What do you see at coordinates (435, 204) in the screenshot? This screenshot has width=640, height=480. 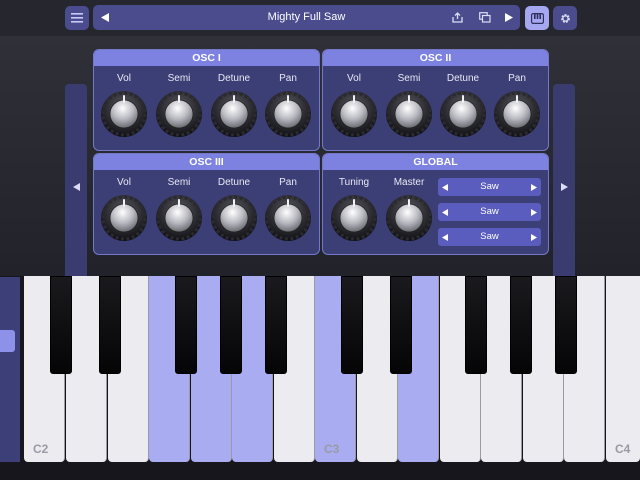 I see `global-panel: GLOBAL Tuning Master Saw Saw Saw` at bounding box center [435, 204].